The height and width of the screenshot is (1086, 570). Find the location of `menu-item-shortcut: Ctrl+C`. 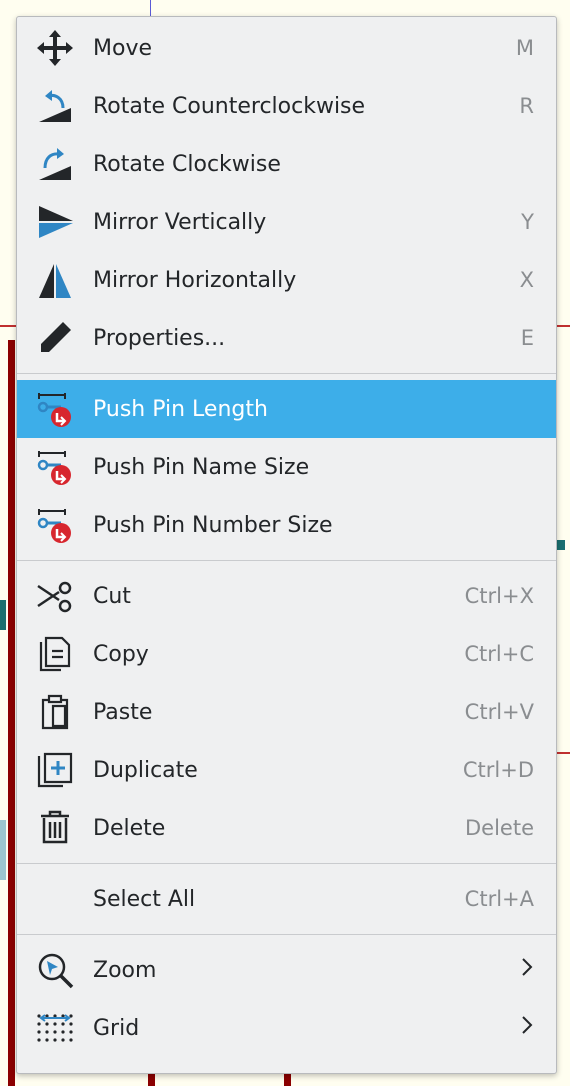

menu-item-shortcut: Ctrl+C is located at coordinates (499, 654).